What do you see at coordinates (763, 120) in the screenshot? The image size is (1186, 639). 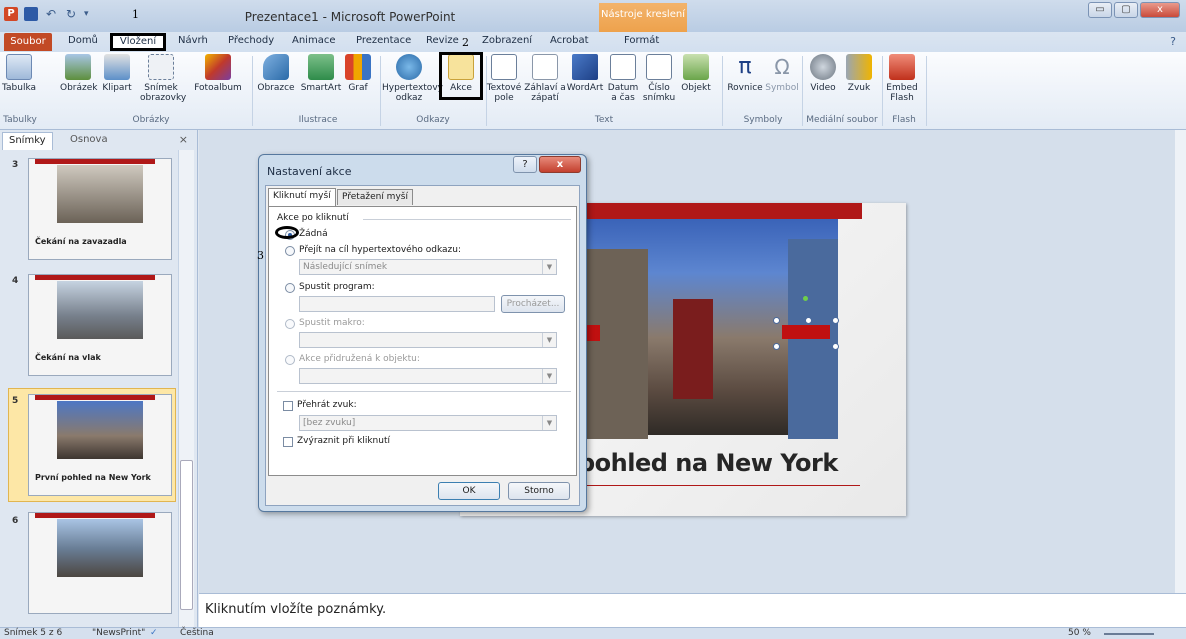 I see `group-label-symbols: Symboly` at bounding box center [763, 120].